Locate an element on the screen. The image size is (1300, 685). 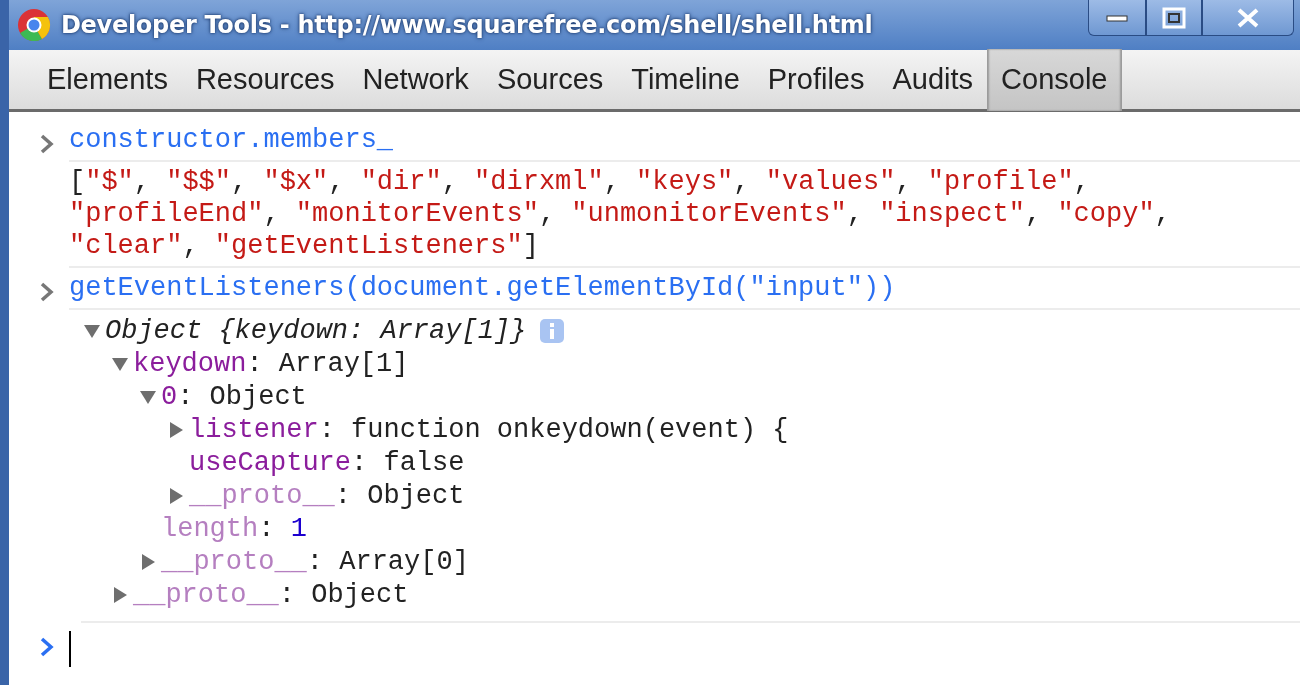
minimize-icon is located at coordinates (1117, 17).